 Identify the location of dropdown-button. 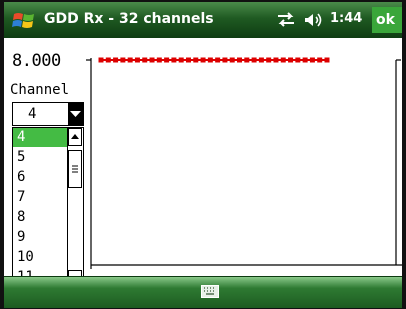
(75, 114).